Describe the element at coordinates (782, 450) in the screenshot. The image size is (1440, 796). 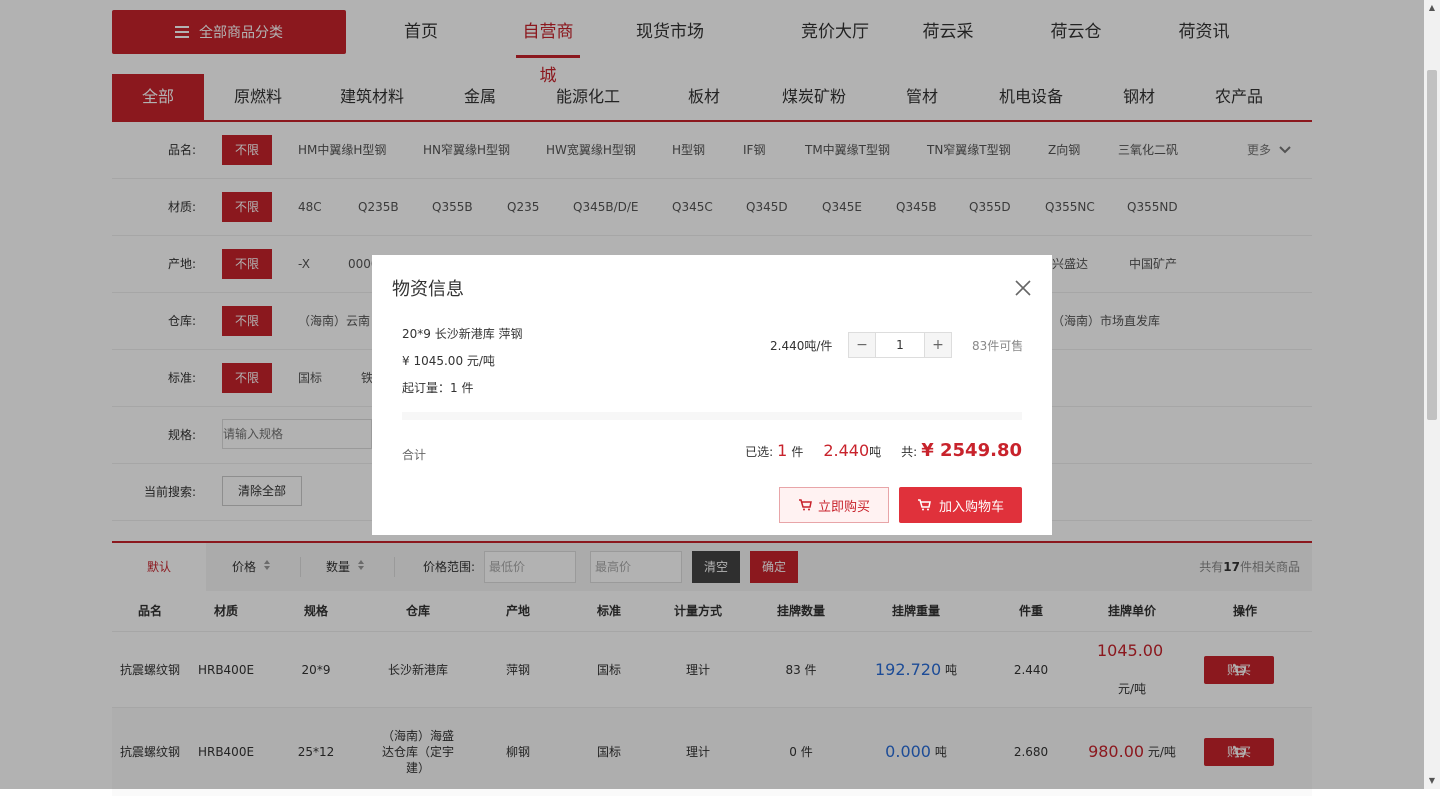
I see `selected-count: 1` at that location.